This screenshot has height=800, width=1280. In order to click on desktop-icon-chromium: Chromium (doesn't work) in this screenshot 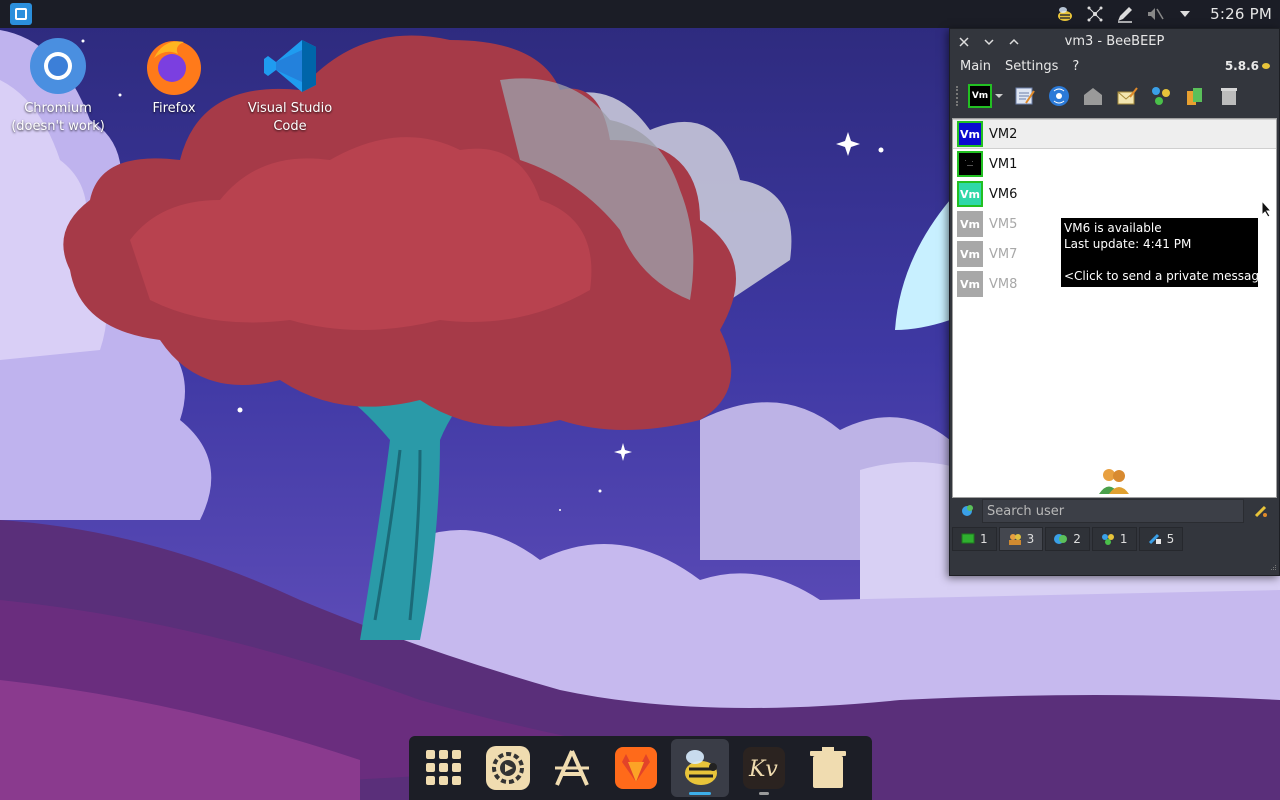, I will do `click(58, 86)`.